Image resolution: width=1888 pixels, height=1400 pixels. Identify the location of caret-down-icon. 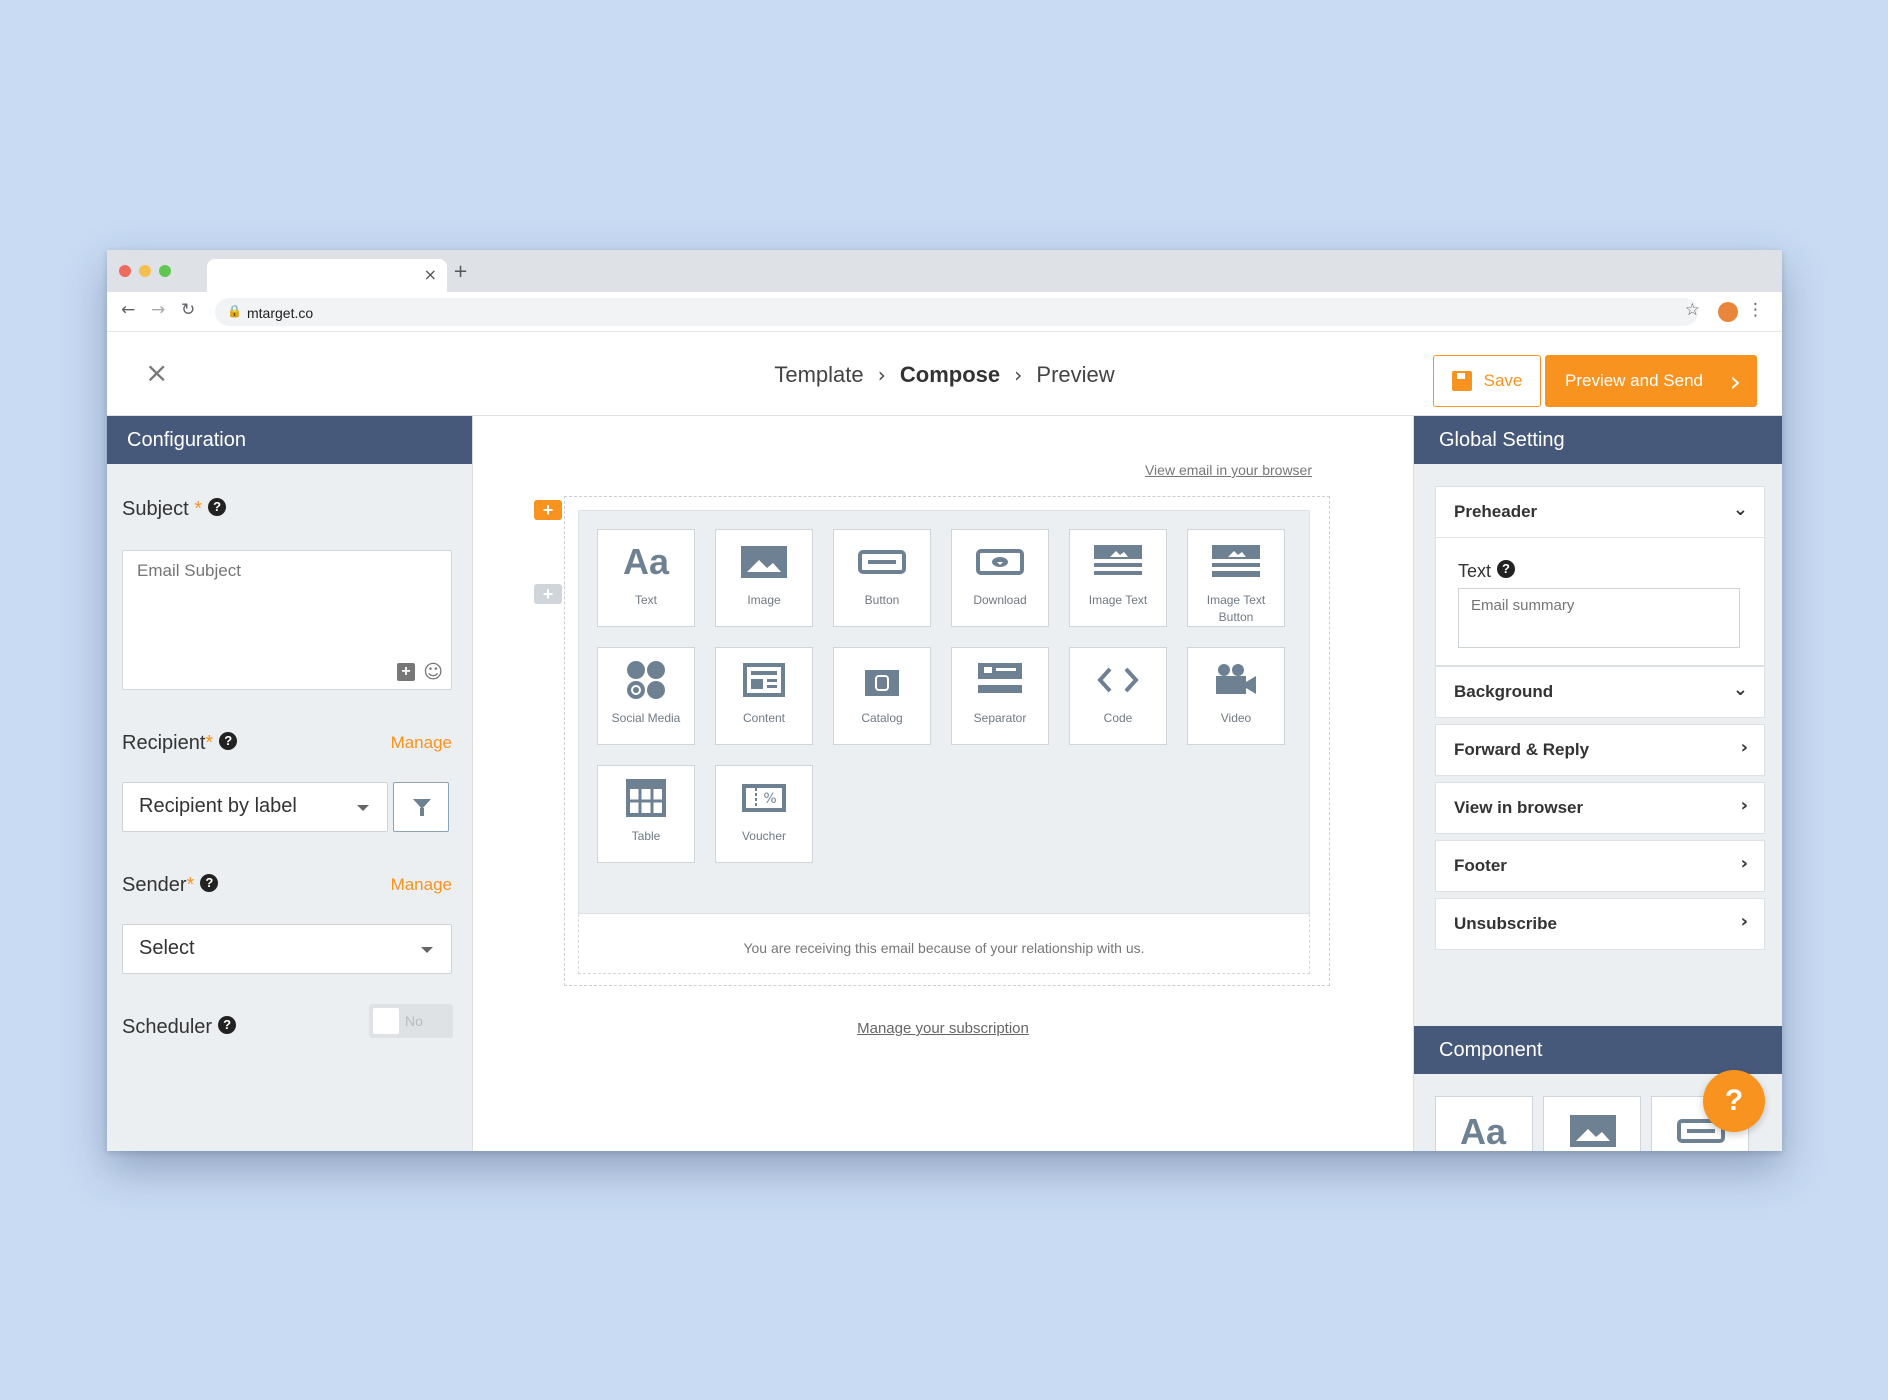
(427, 950).